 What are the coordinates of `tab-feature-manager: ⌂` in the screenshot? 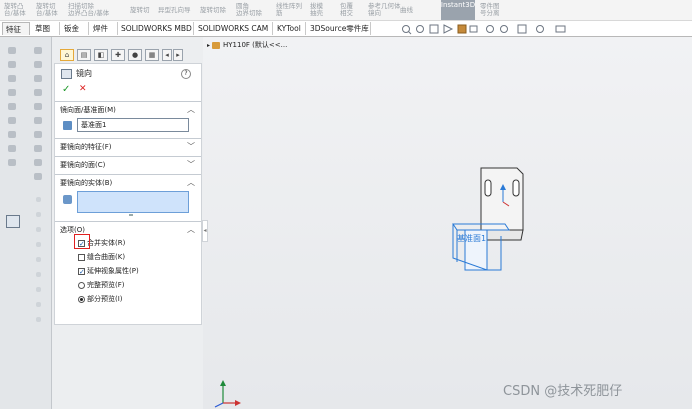 It's located at (67, 55).